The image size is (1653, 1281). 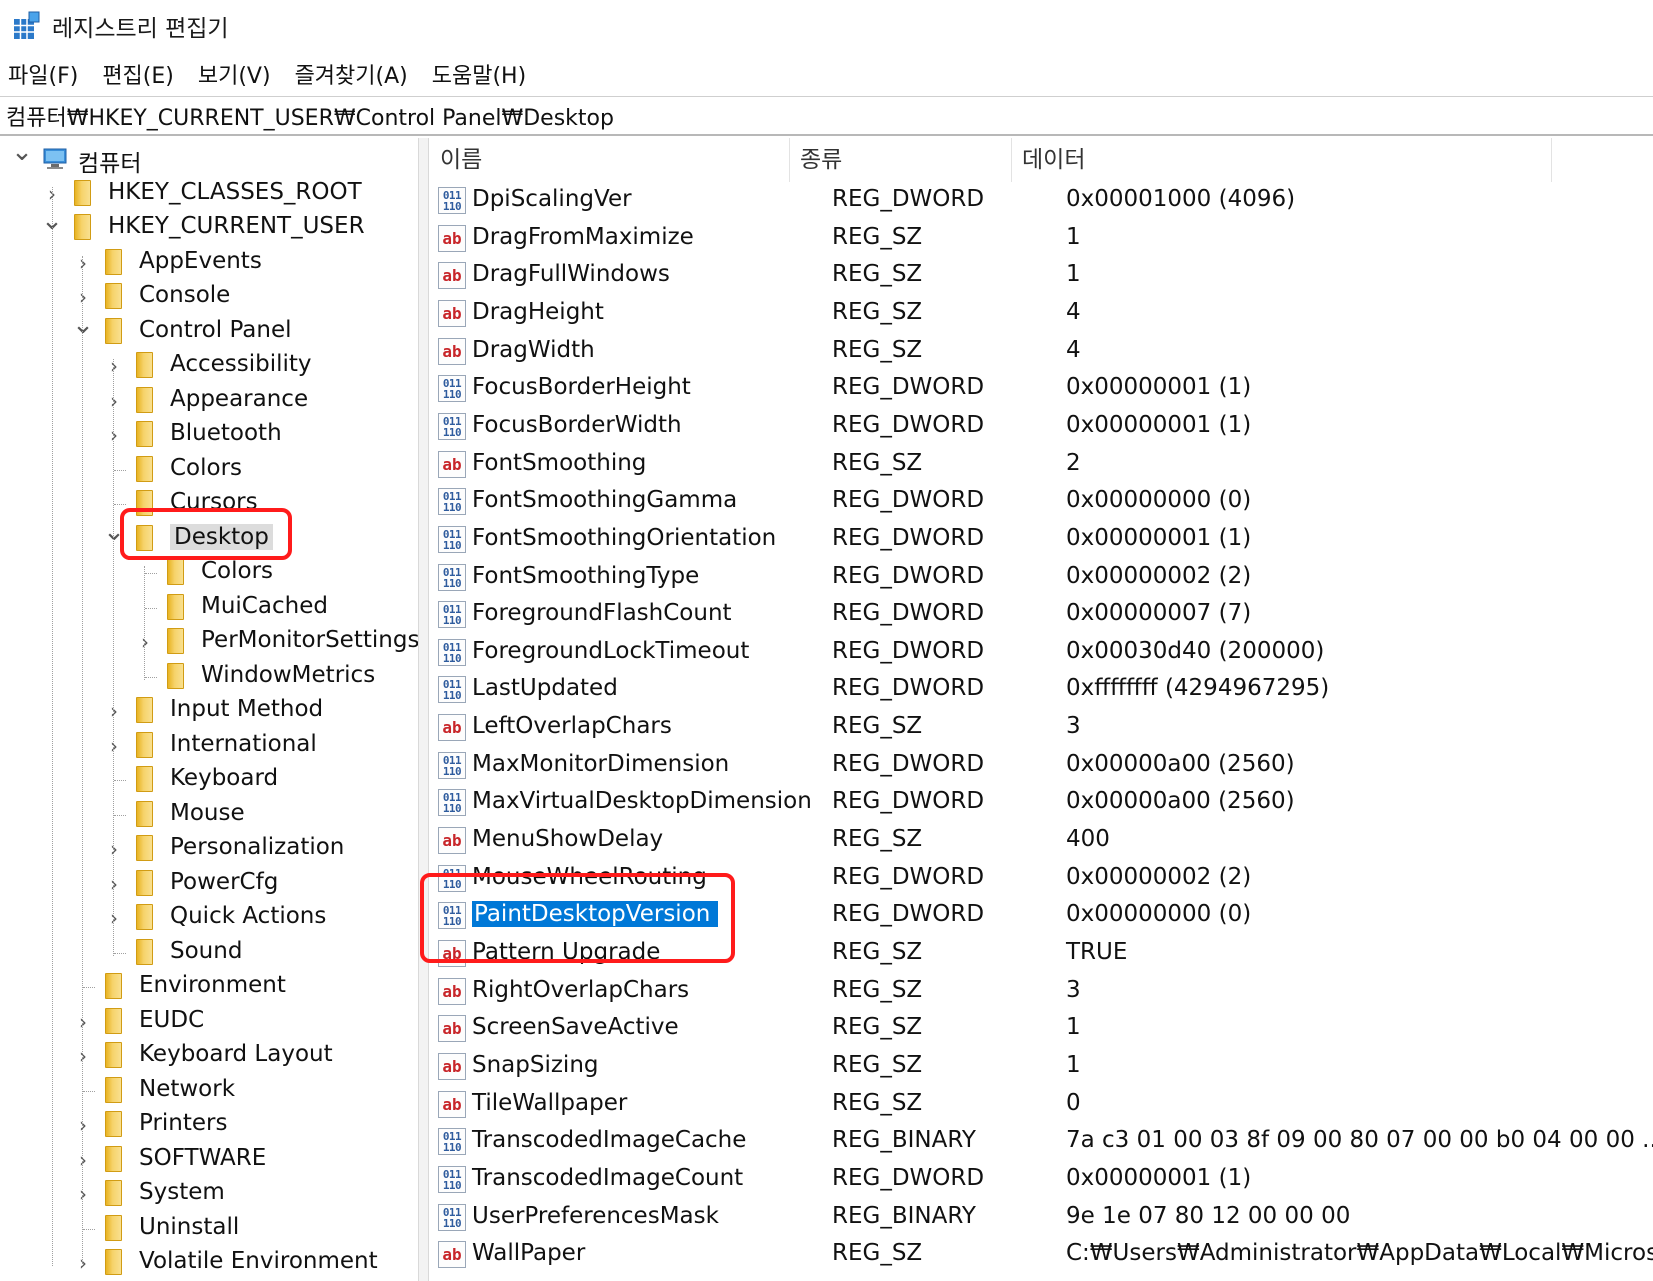 What do you see at coordinates (572, 726) in the screenshot?
I see `value-name: LeftOverlapChars` at bounding box center [572, 726].